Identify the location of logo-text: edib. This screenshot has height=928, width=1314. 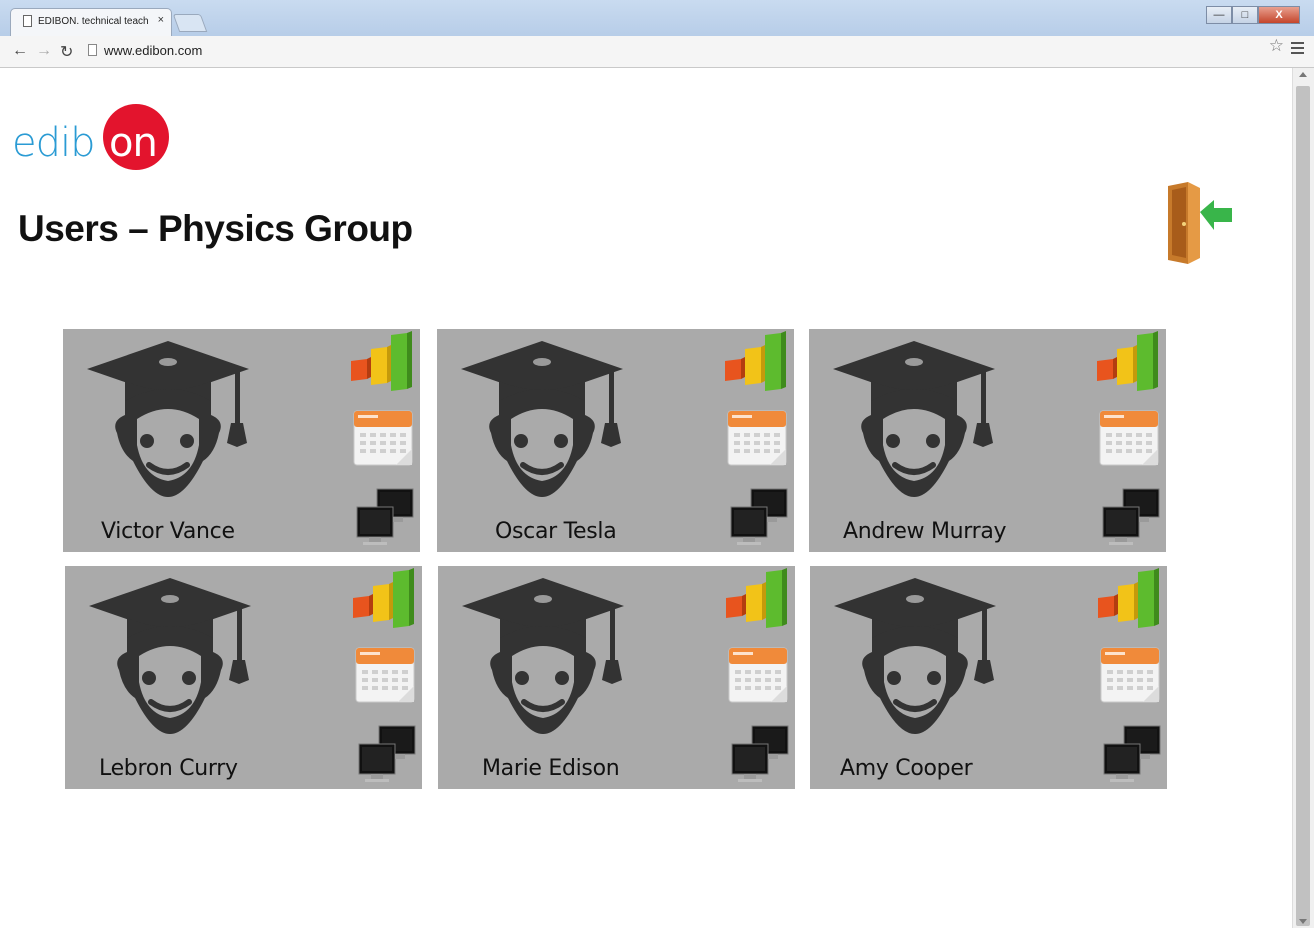
(54, 143).